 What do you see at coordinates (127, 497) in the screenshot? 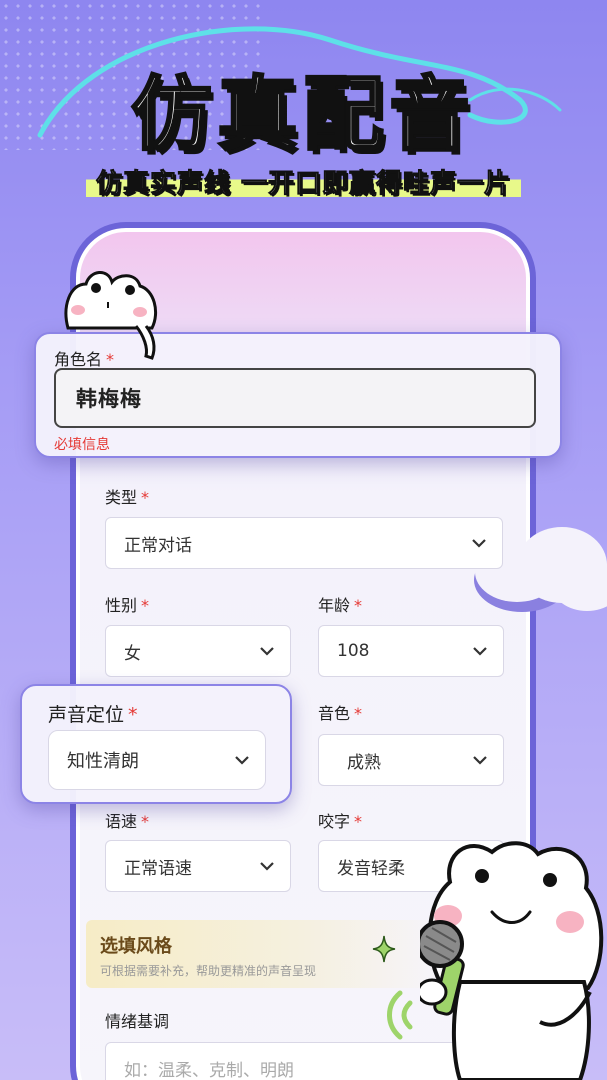
I see `type-label: 类型 *` at bounding box center [127, 497].